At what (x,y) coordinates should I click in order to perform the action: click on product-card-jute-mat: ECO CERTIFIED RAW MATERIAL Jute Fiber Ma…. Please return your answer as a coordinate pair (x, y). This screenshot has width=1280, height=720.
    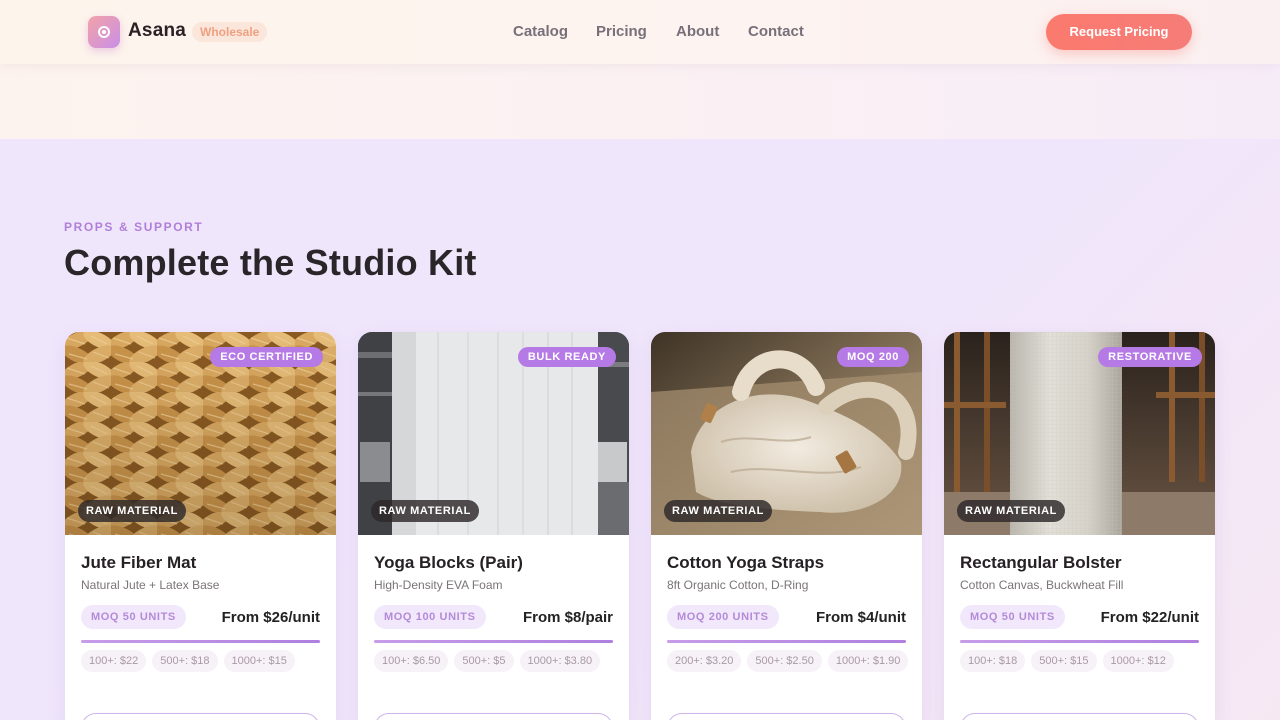
    Looking at the image, I should click on (200, 526).